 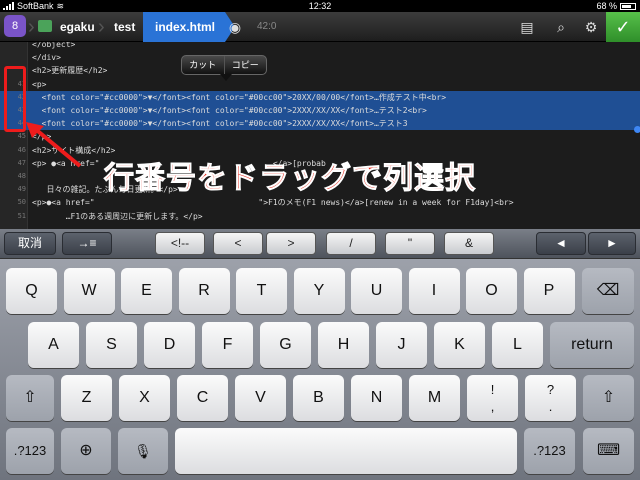 I want to click on annotation-highlight-box, so click(x=15, y=99).